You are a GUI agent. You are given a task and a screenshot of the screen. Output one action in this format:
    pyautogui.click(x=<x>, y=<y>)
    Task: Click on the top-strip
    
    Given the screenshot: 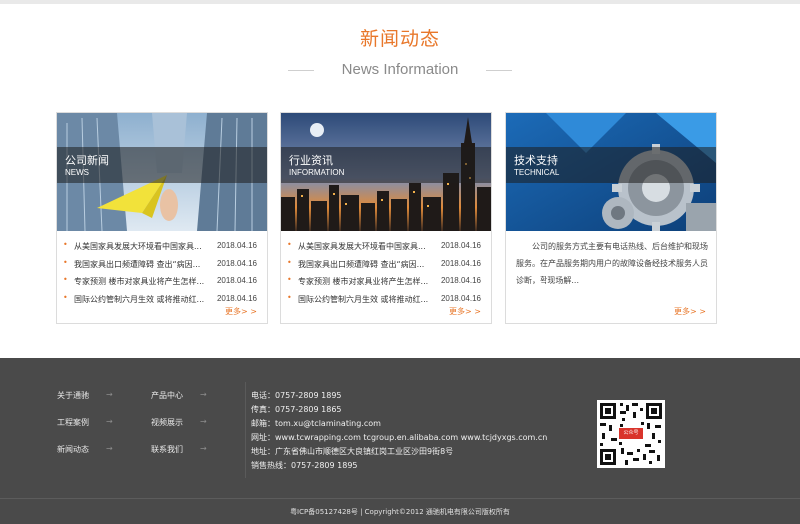 What is the action you would take?
    pyautogui.click(x=400, y=2)
    